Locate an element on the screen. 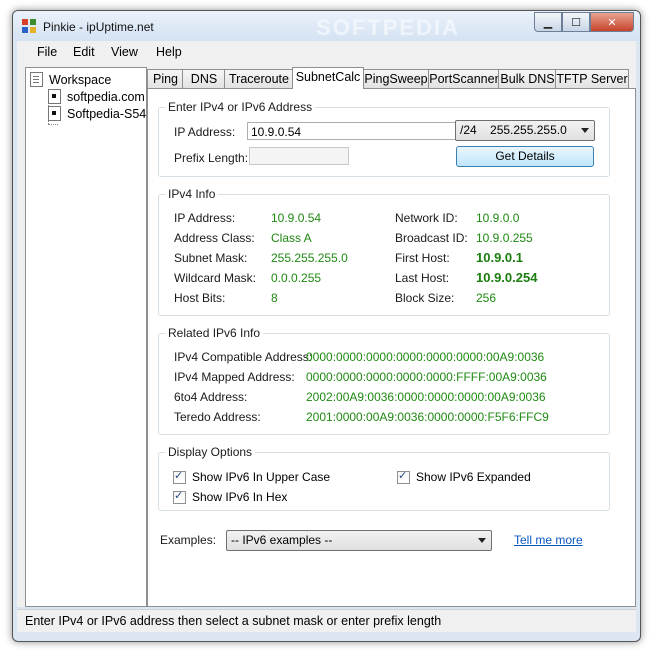 The image size is (661, 662). info-value: 256 is located at coordinates (486, 298).